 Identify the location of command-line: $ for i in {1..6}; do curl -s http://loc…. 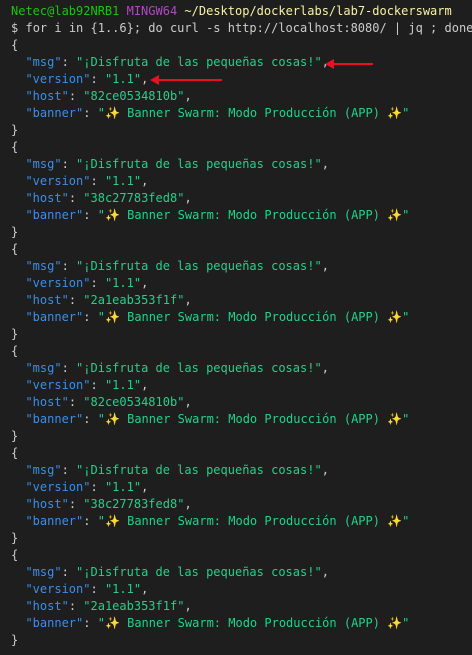
(241, 28).